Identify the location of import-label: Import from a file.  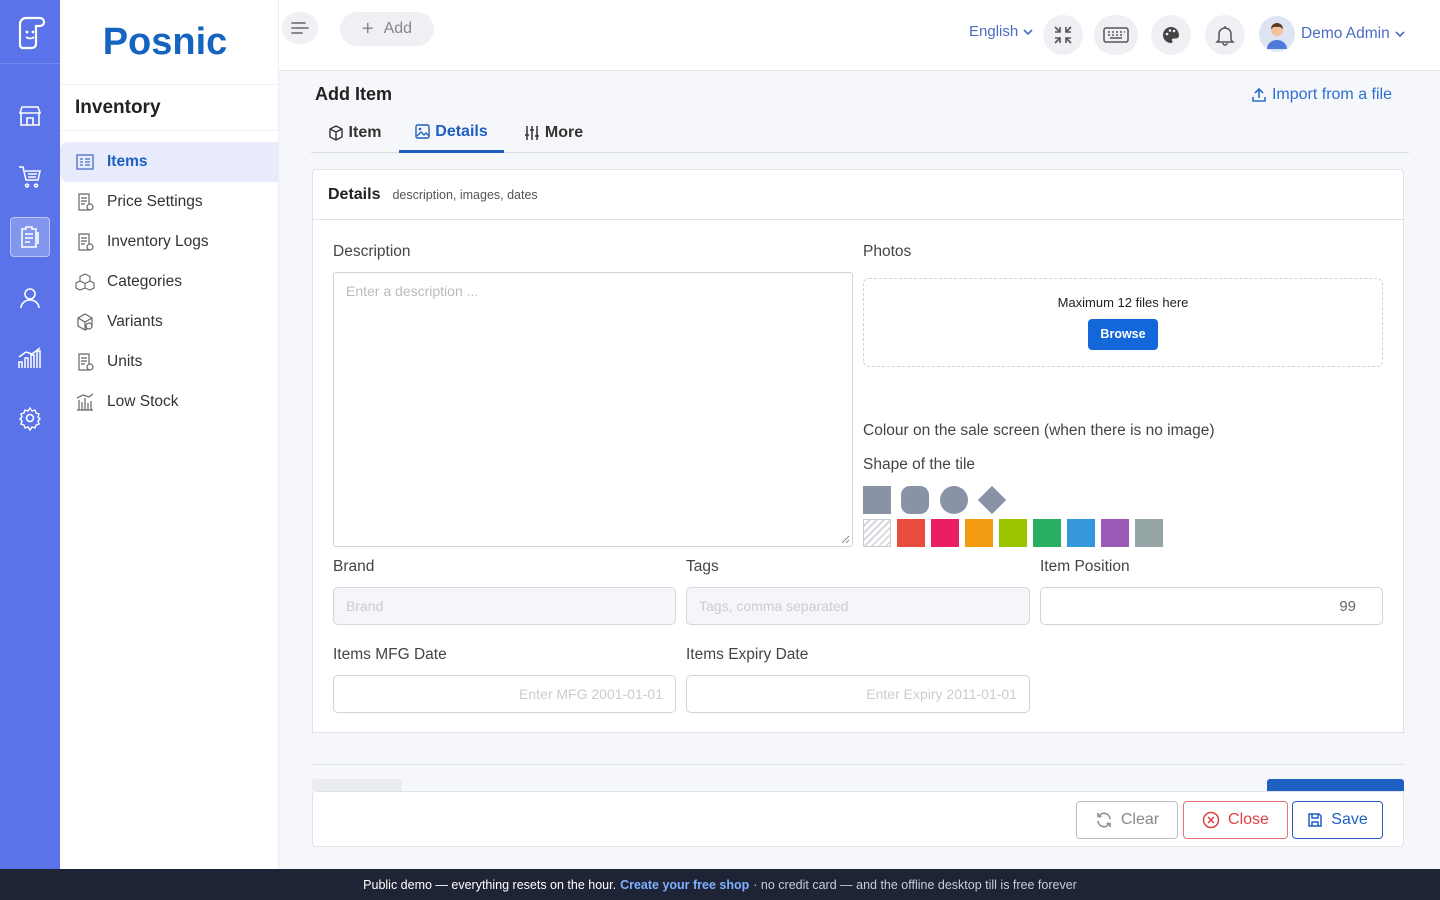
(1331, 94).